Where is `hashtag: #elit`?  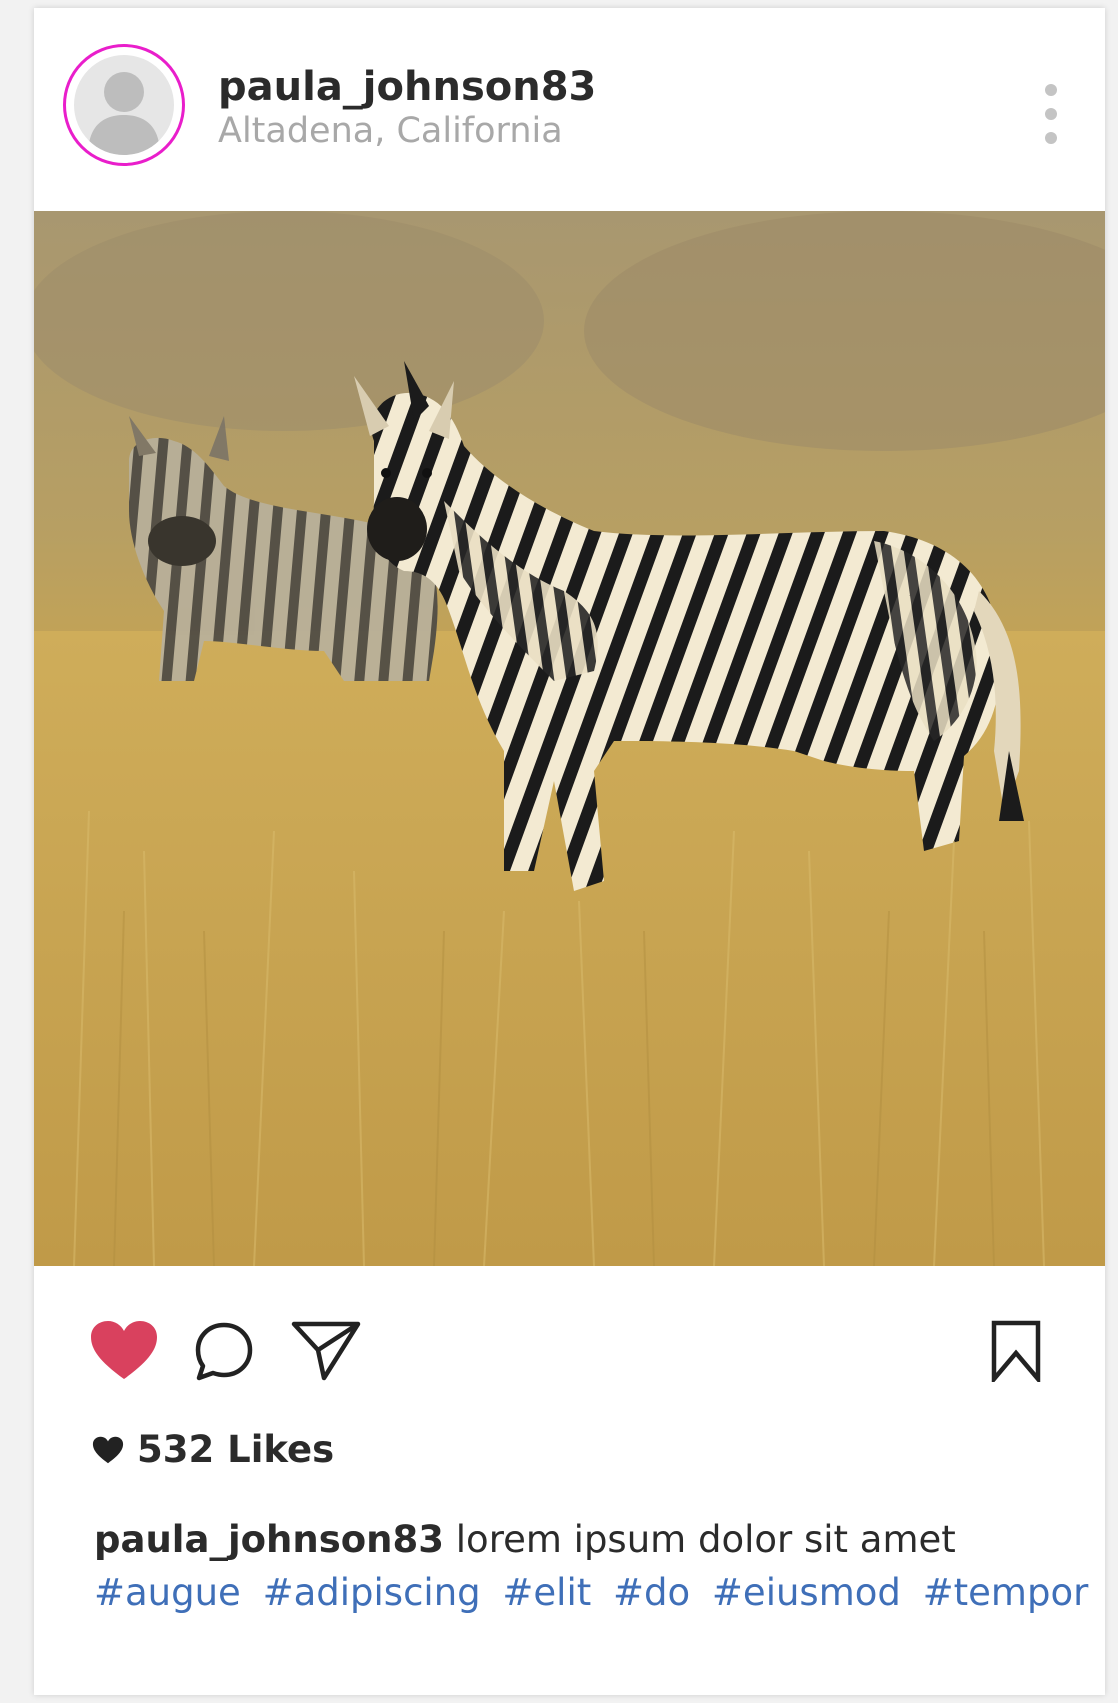
hashtag: #elit is located at coordinates (546, 1592).